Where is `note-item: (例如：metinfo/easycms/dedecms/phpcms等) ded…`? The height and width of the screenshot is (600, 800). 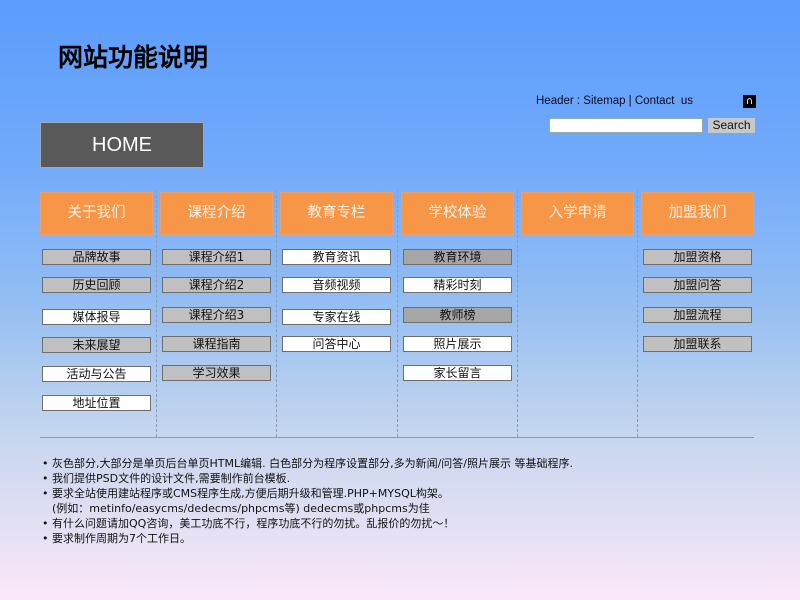 note-item: (例如：metinfo/easycms/dedecms/phpcms等) ded… is located at coordinates (412, 508).